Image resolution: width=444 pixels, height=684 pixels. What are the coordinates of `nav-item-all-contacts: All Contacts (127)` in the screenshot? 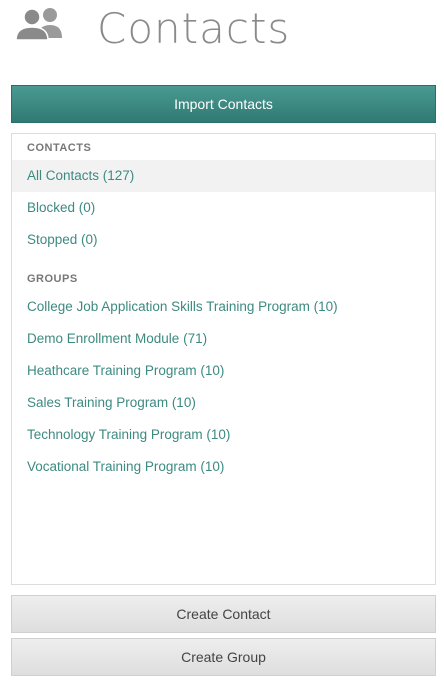 It's located at (223, 176).